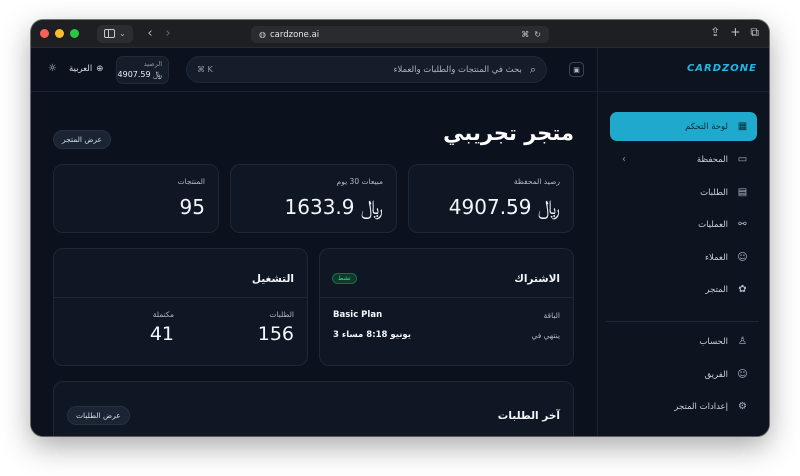 The width and height of the screenshot is (800, 476). Describe the element at coordinates (272, 279) in the screenshot. I see `card-title: التشغيل` at that location.